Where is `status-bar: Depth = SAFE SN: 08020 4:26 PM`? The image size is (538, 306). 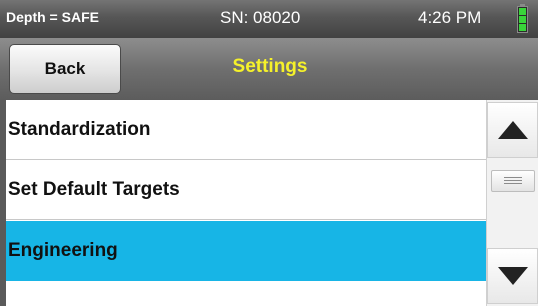
status-bar: Depth = SAFE SN: 08020 4:26 PM is located at coordinates (269, 19).